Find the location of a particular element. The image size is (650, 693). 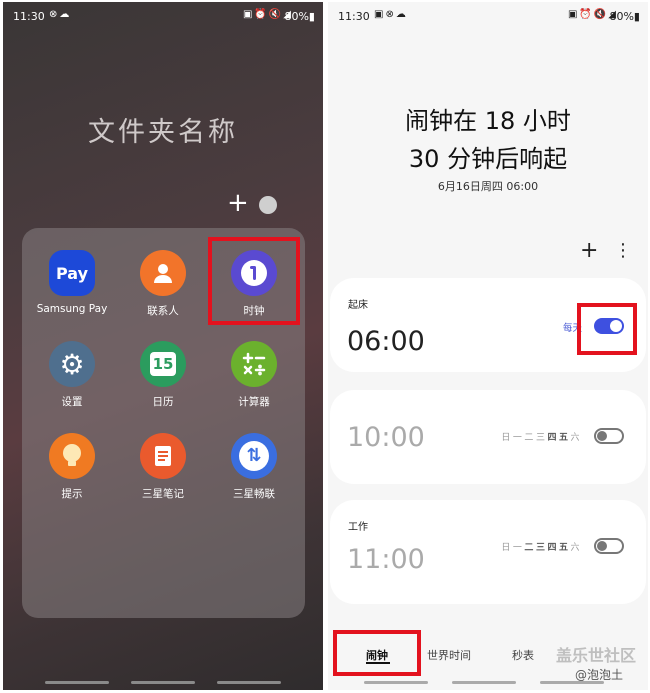

app-tips: 提示 is located at coordinates (72, 467).